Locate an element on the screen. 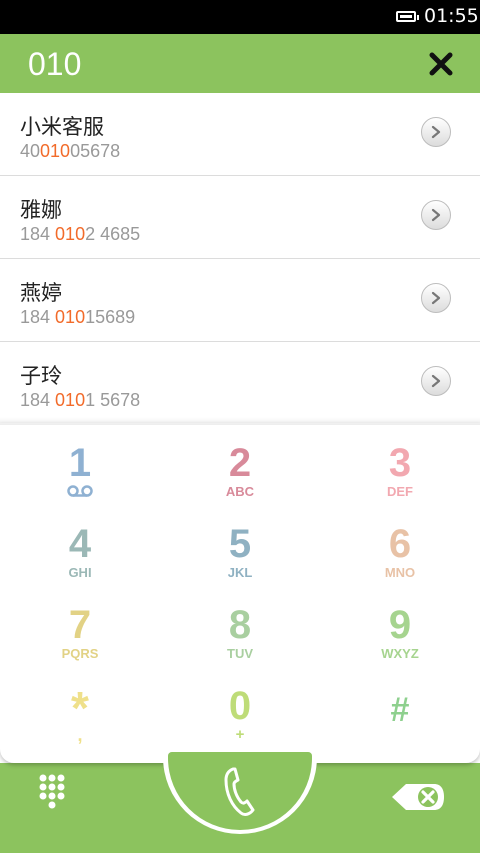 This screenshot has width=480, height=853. voicemail-icon is located at coordinates (80, 491).